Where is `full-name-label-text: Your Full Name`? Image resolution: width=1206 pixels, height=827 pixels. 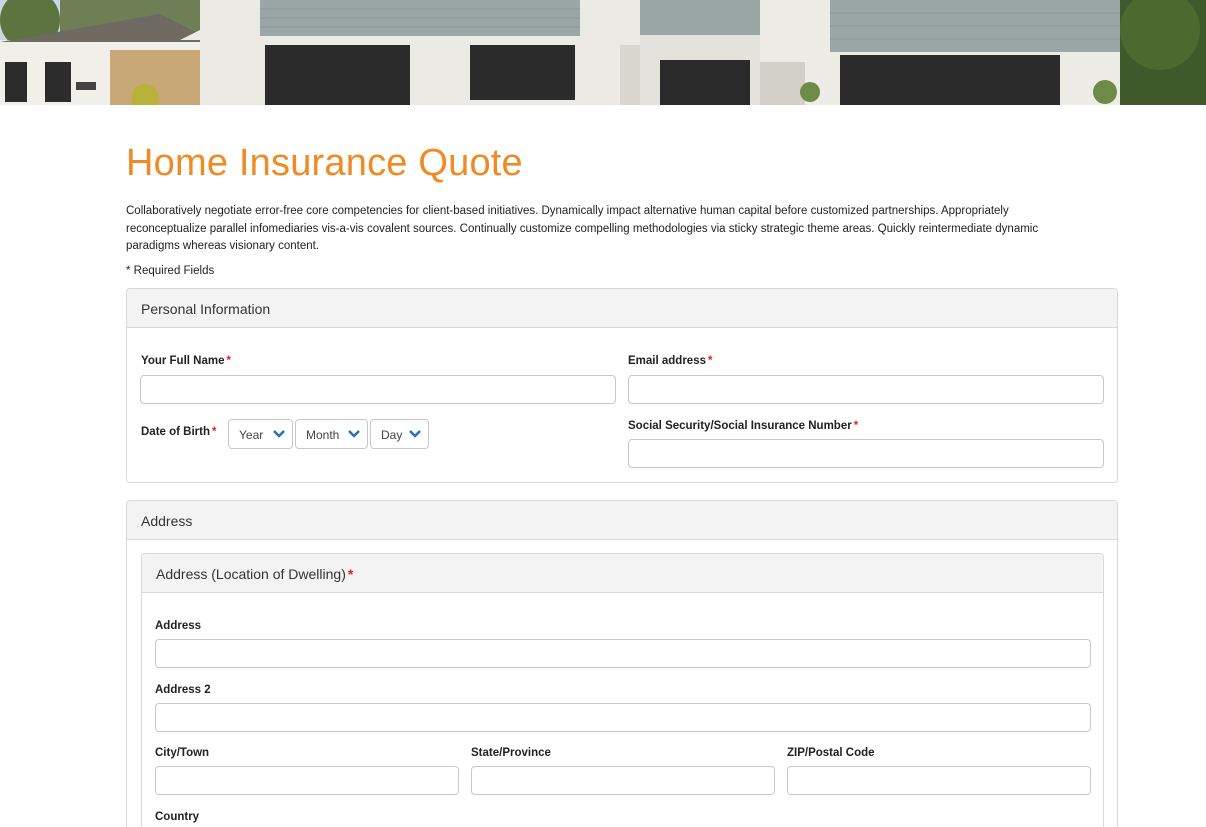 full-name-label-text: Your Full Name is located at coordinates (183, 361).